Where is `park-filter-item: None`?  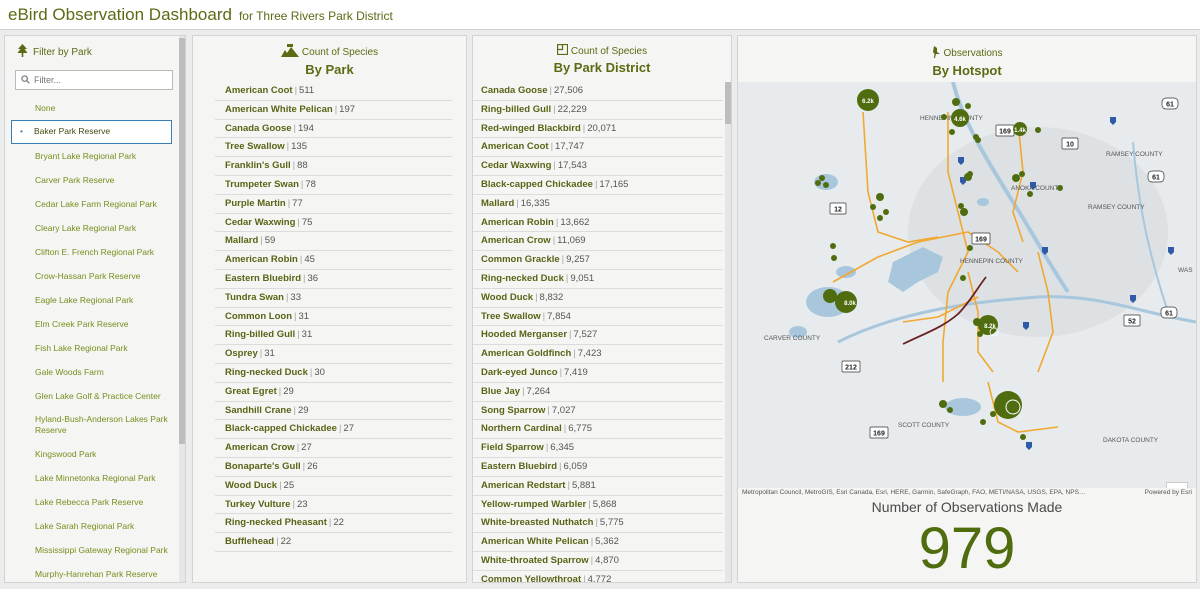
park-filter-item: None is located at coordinates (93, 108).